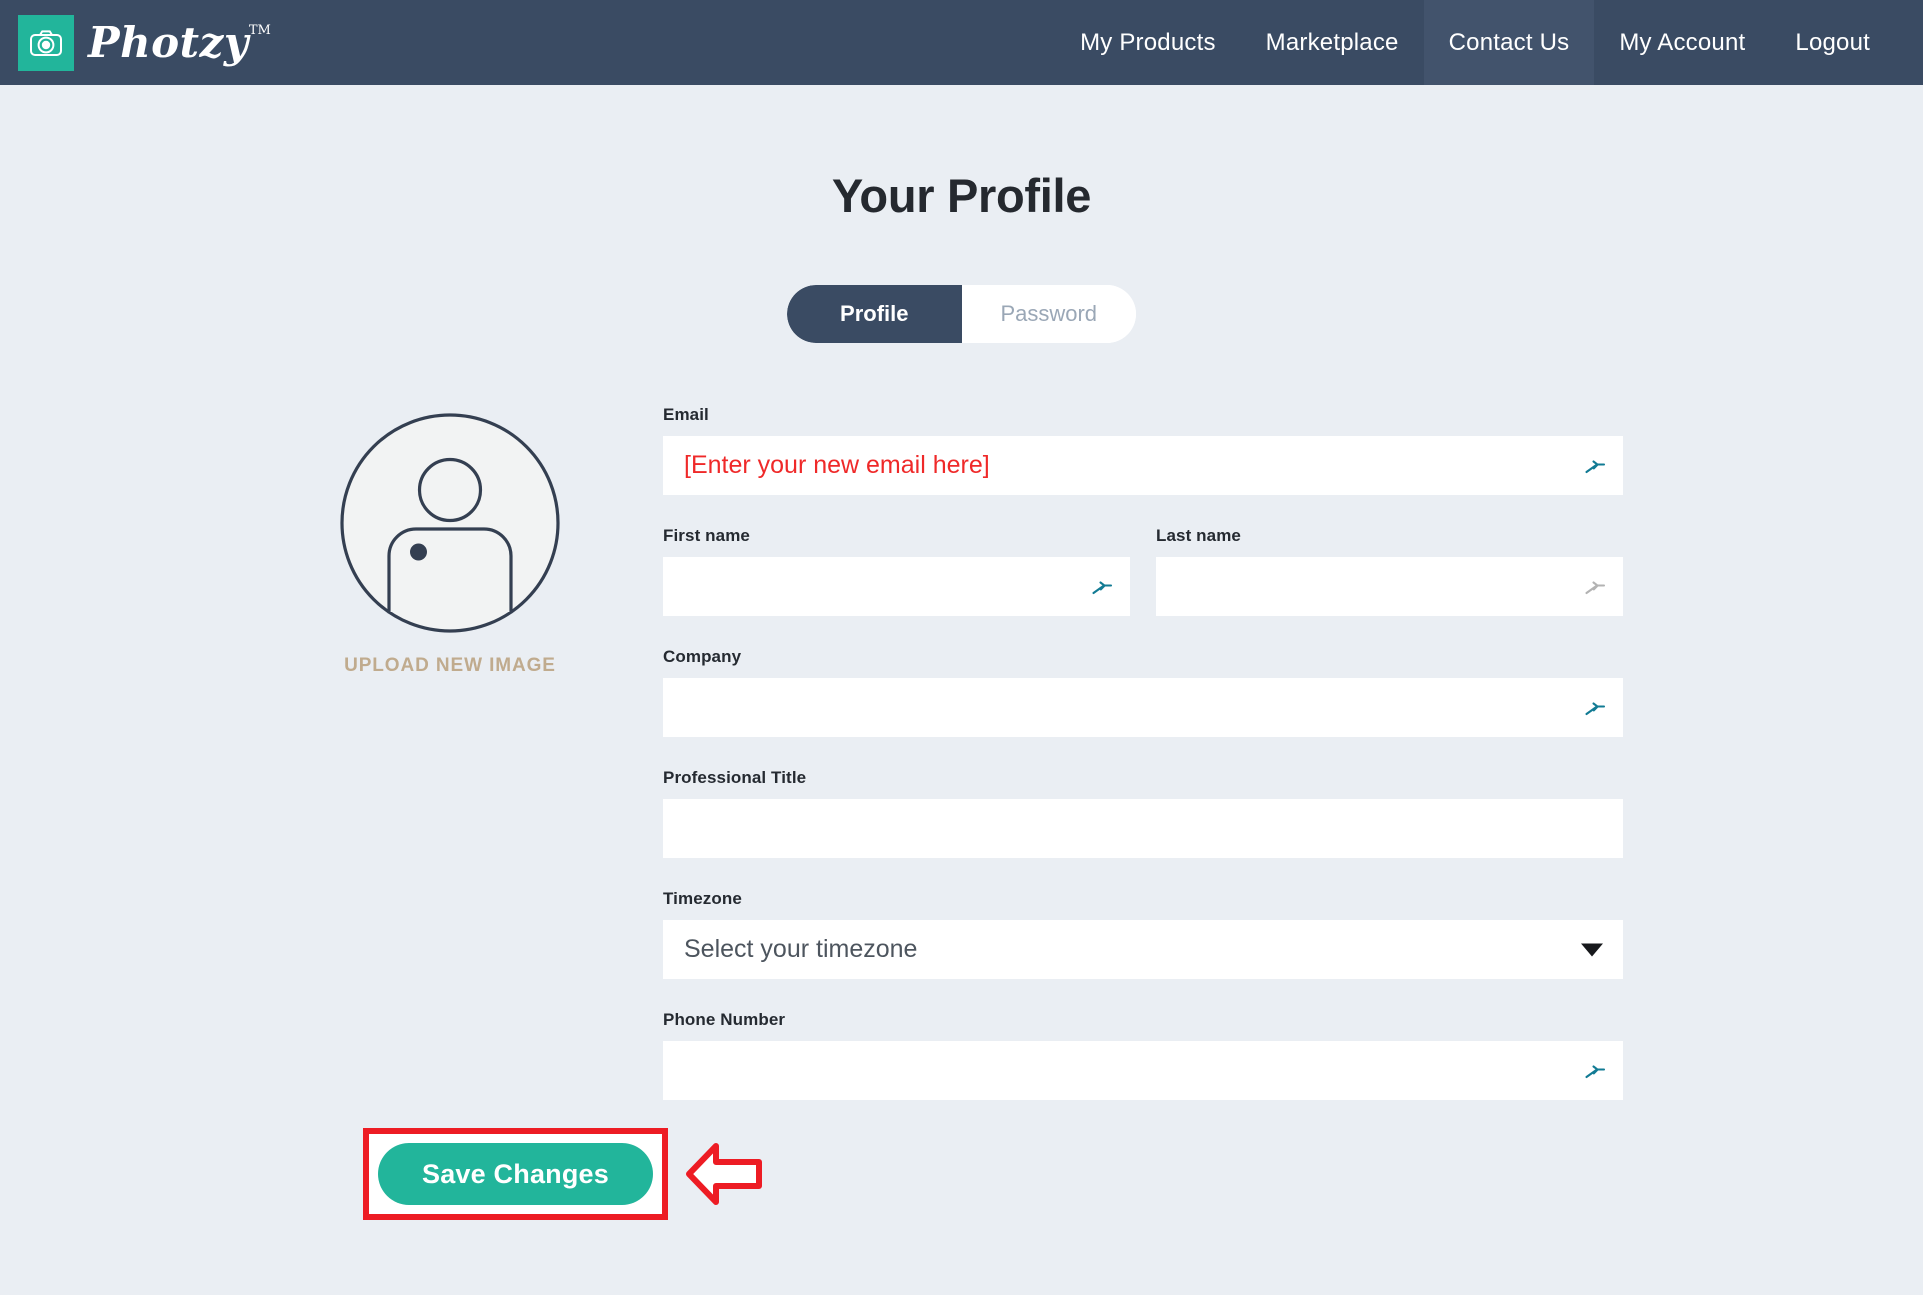  Describe the element at coordinates (1832, 42) in the screenshot. I see `nav-item-logout: Logout` at that location.